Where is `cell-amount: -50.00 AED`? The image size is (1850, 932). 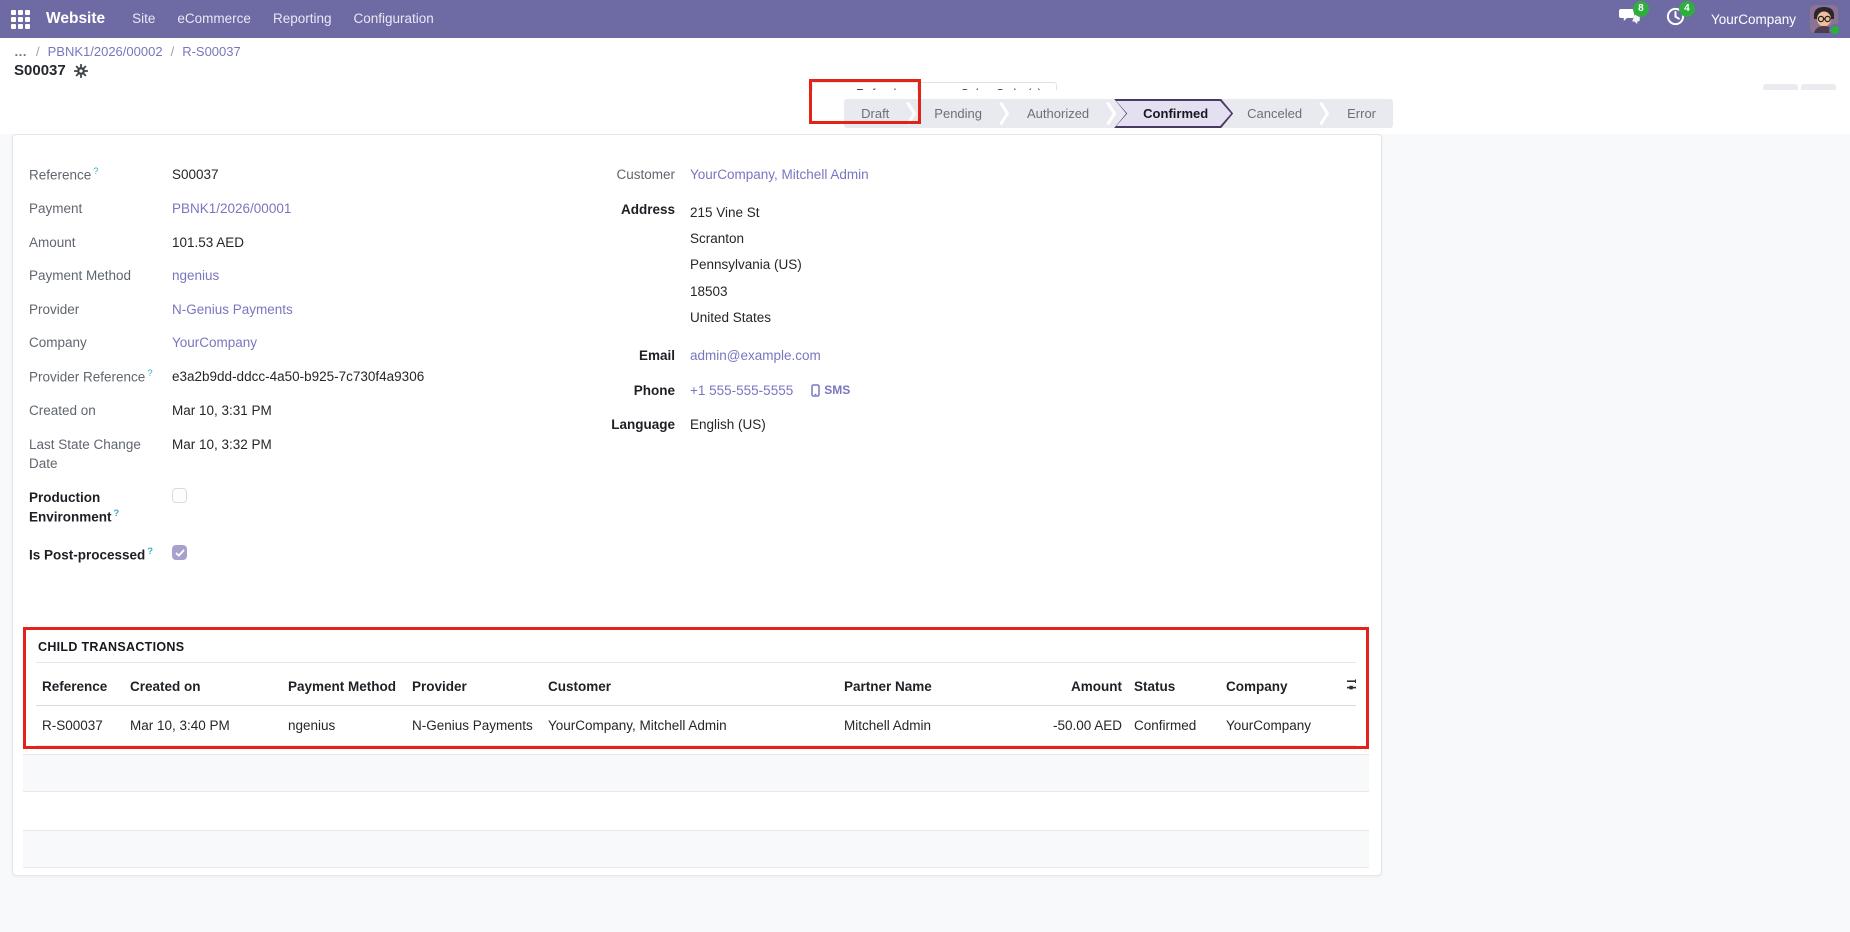
cell-amount: -50.00 AED is located at coordinates (1069, 726).